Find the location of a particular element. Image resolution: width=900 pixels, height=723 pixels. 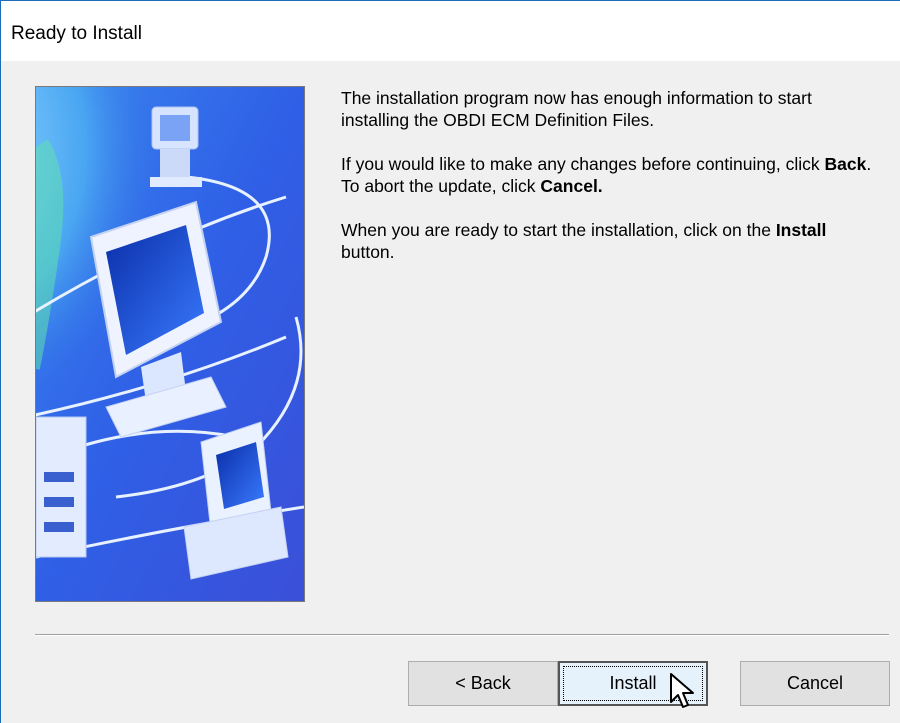

back-keyword: Back is located at coordinates (845, 164).